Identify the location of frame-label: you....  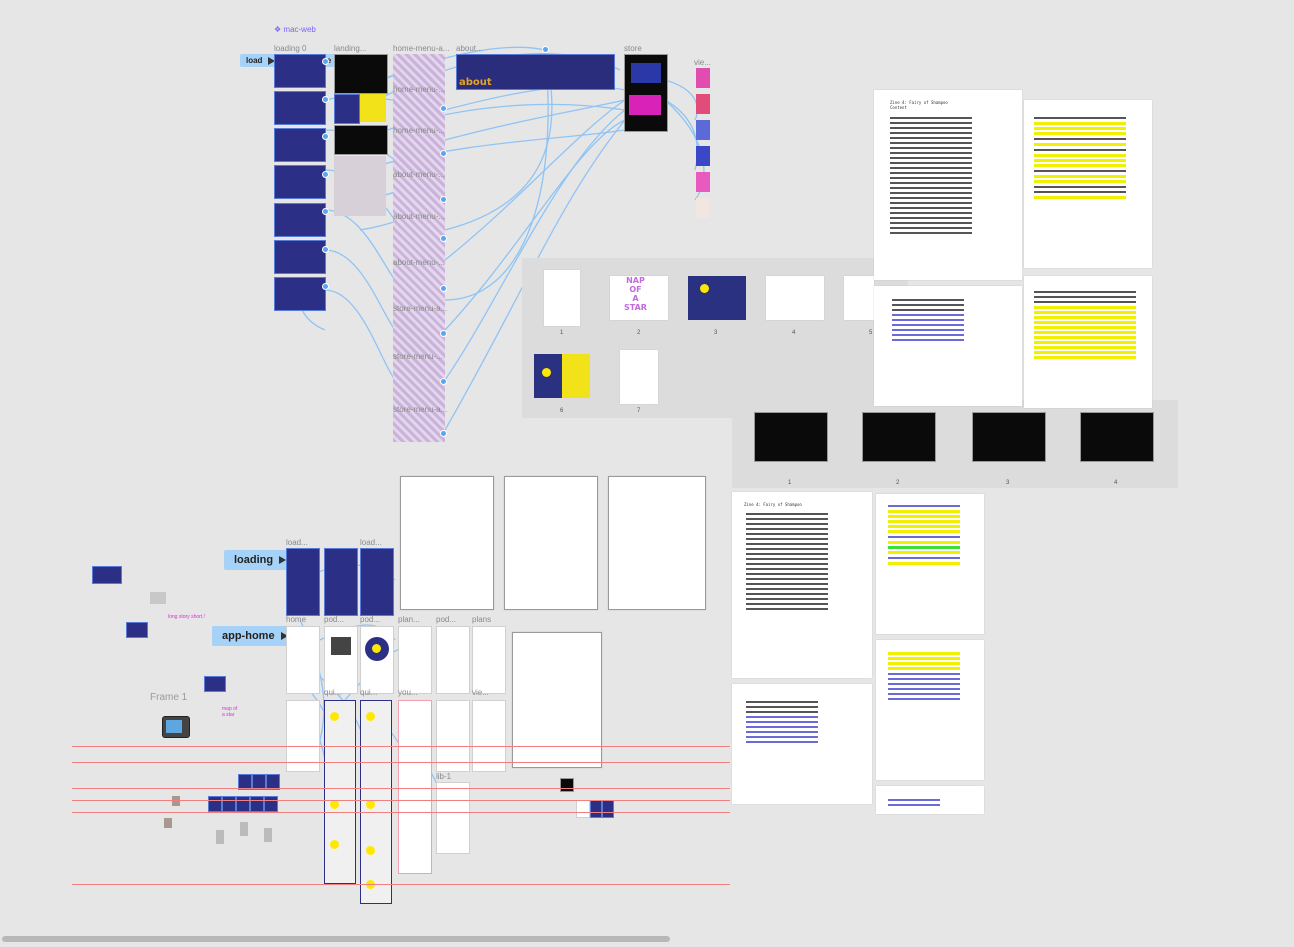
(408, 692).